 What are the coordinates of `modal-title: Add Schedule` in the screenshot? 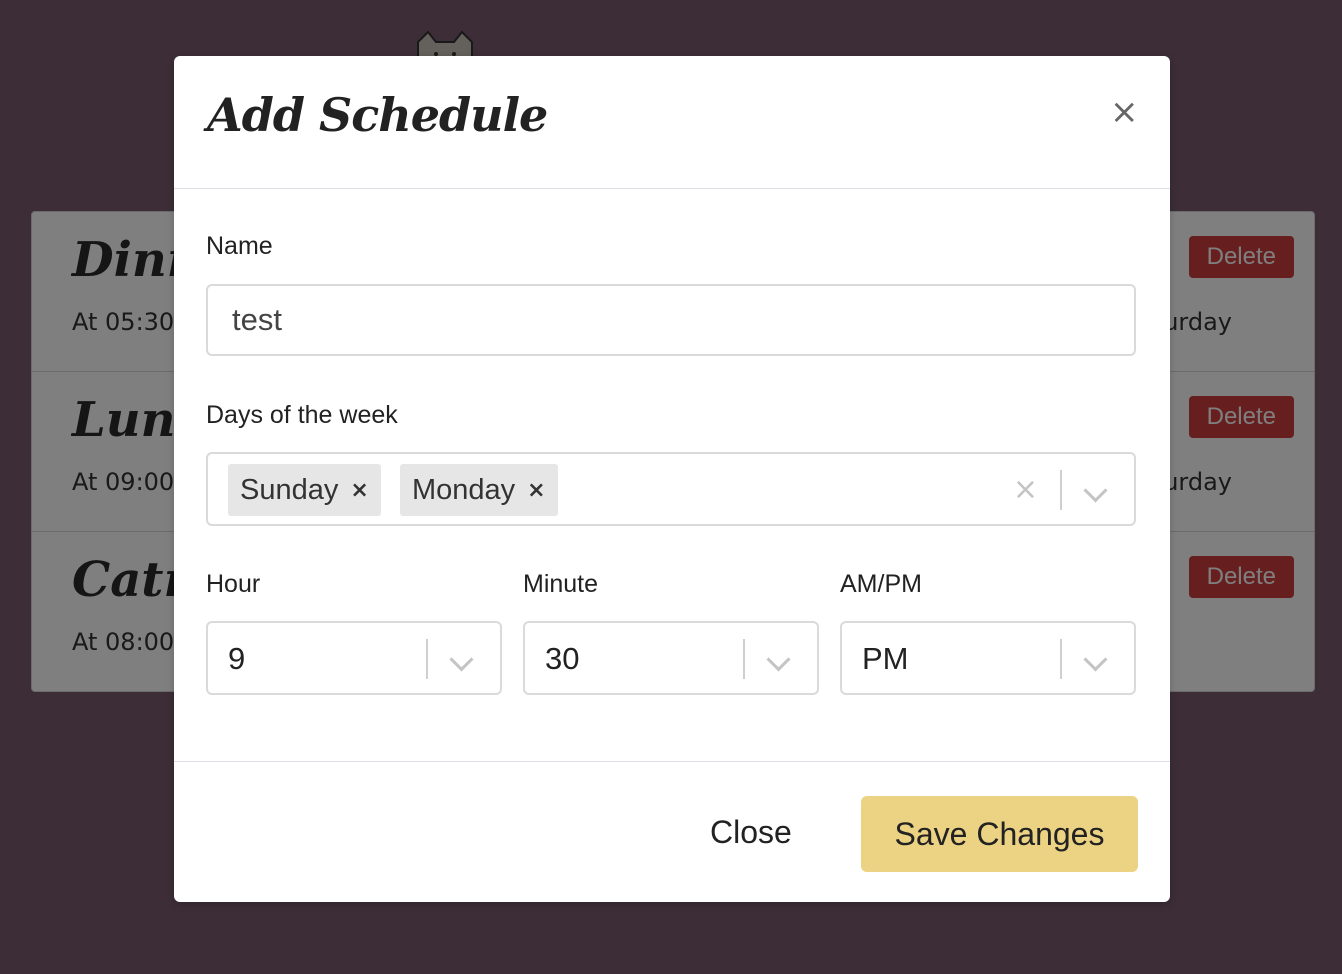 It's located at (377, 115).